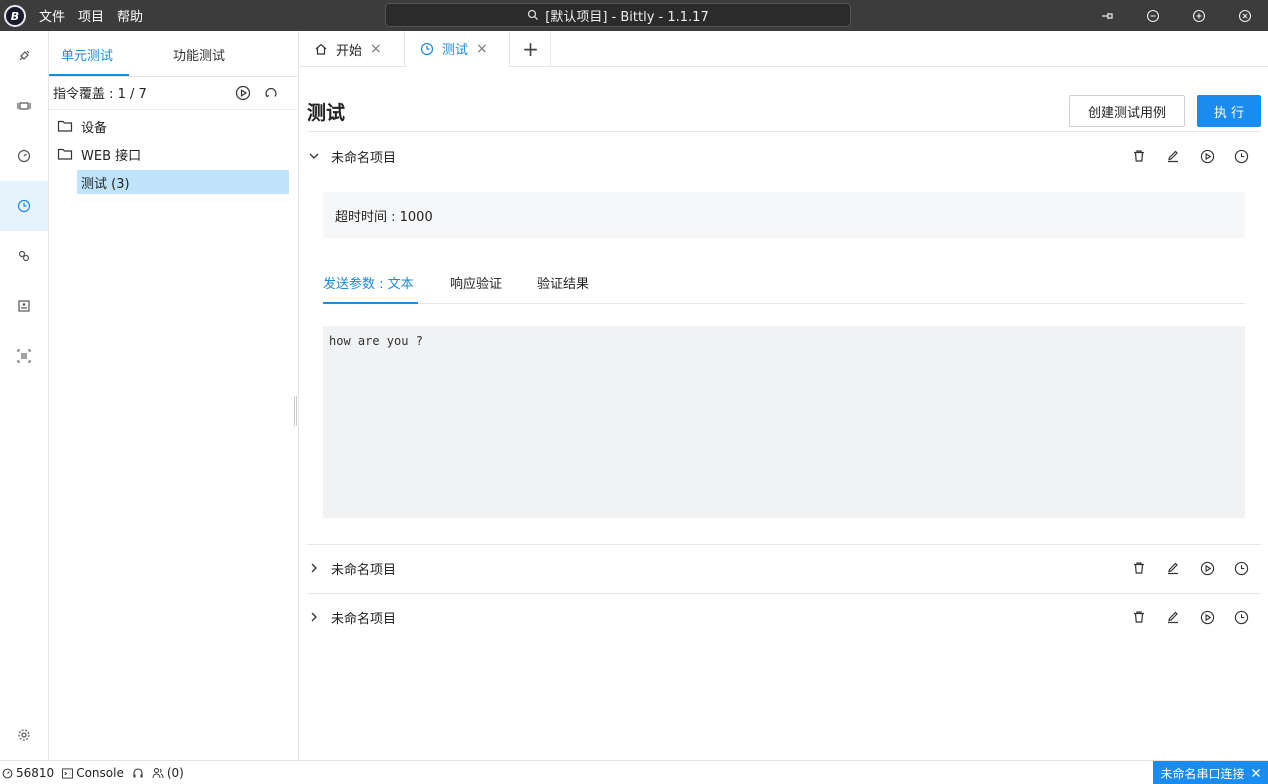  I want to click on link-icon, so click(24, 256).